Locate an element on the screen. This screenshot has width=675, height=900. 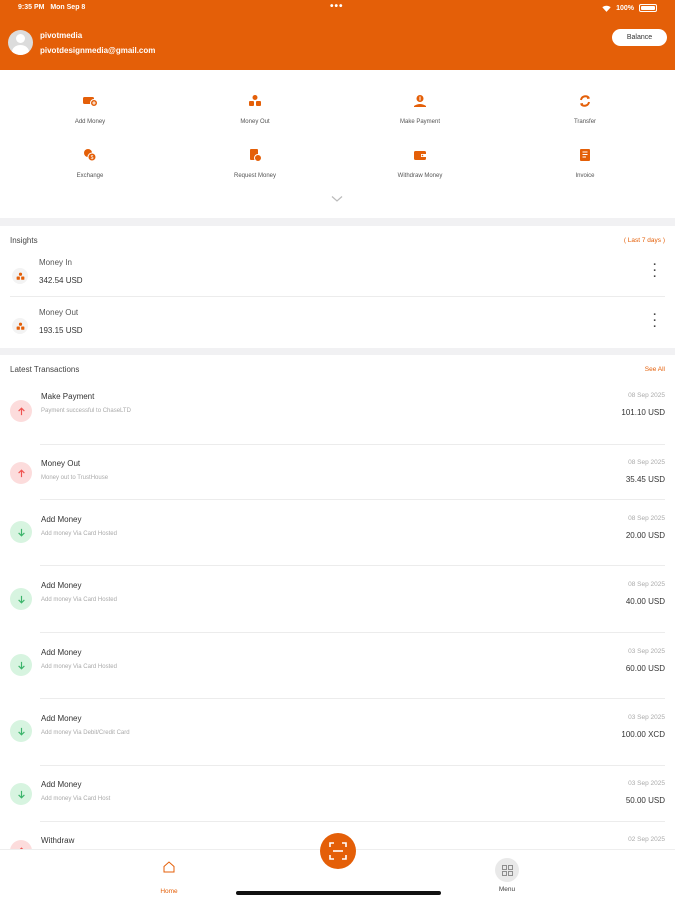
exchange-icon: $ is located at coordinates (90, 155).